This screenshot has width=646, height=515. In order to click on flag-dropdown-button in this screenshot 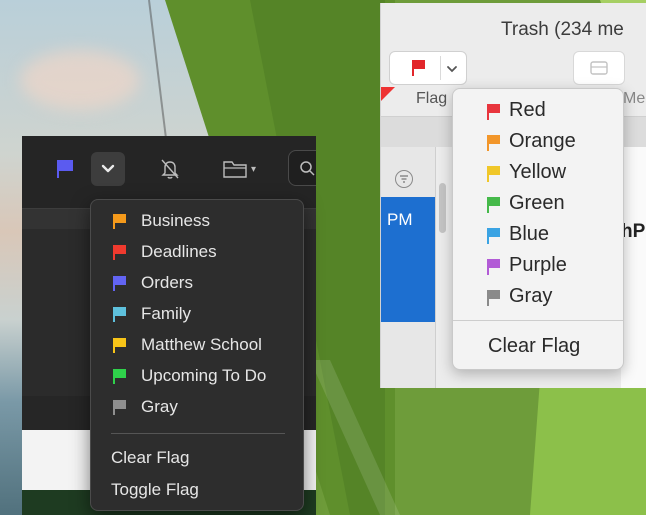, I will do `click(108, 169)`.